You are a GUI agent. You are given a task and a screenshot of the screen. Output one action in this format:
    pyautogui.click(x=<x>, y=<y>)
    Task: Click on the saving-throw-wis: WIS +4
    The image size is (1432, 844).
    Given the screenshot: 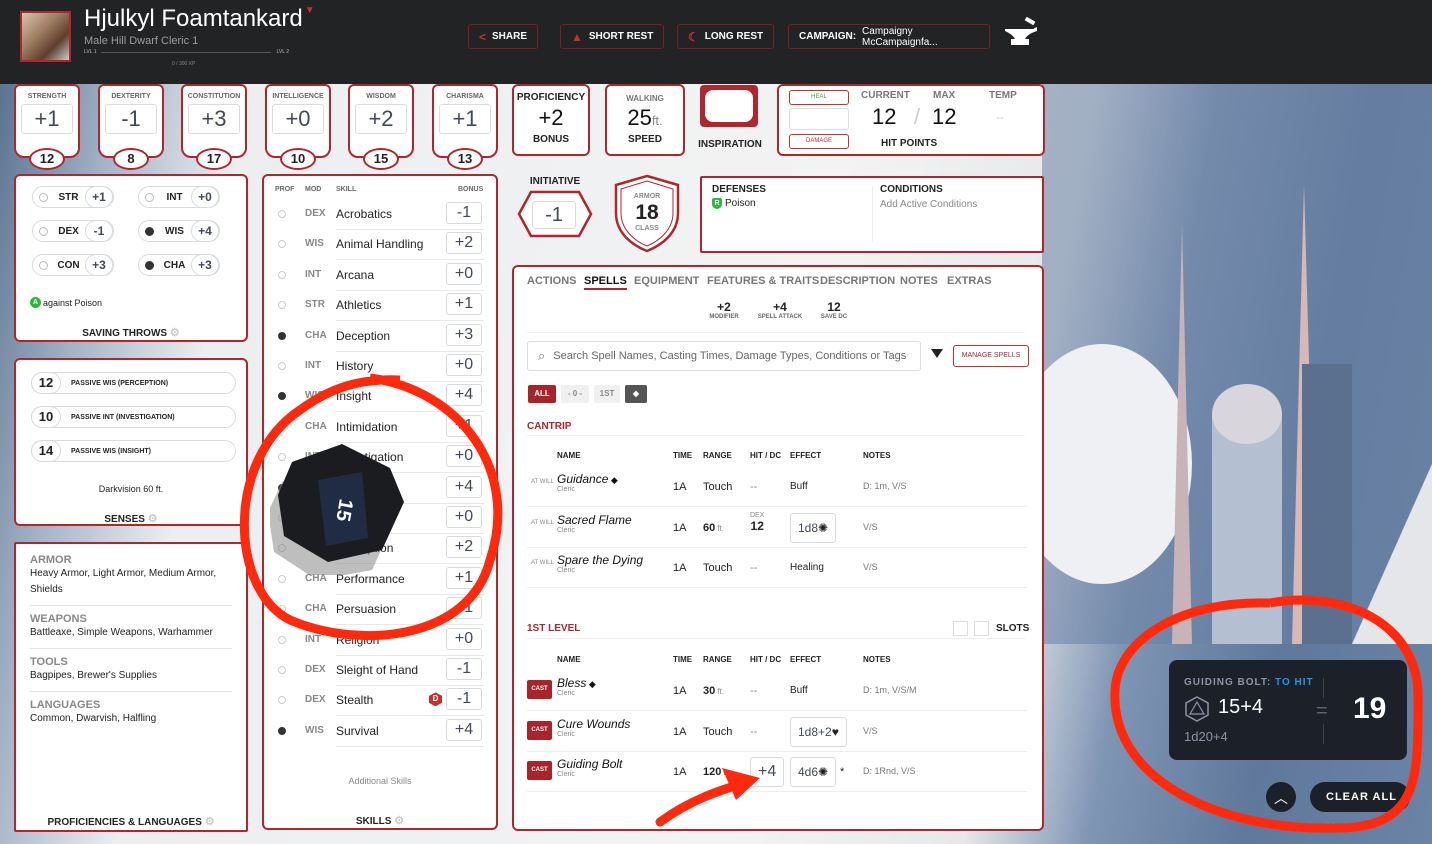 What is the action you would take?
    pyautogui.click(x=179, y=231)
    